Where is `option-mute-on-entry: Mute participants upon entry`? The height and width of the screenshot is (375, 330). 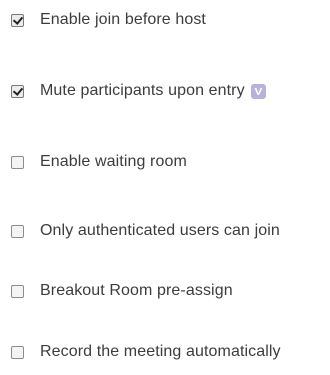
option-mute-on-entry: Mute participants upon entry is located at coordinates (138, 91).